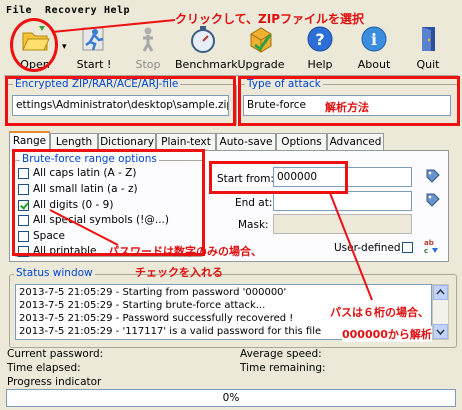 Image resolution: width=462 pixels, height=410 pixels. What do you see at coordinates (245, 179) in the screenshot?
I see `start-from-label: Start from:` at bounding box center [245, 179].